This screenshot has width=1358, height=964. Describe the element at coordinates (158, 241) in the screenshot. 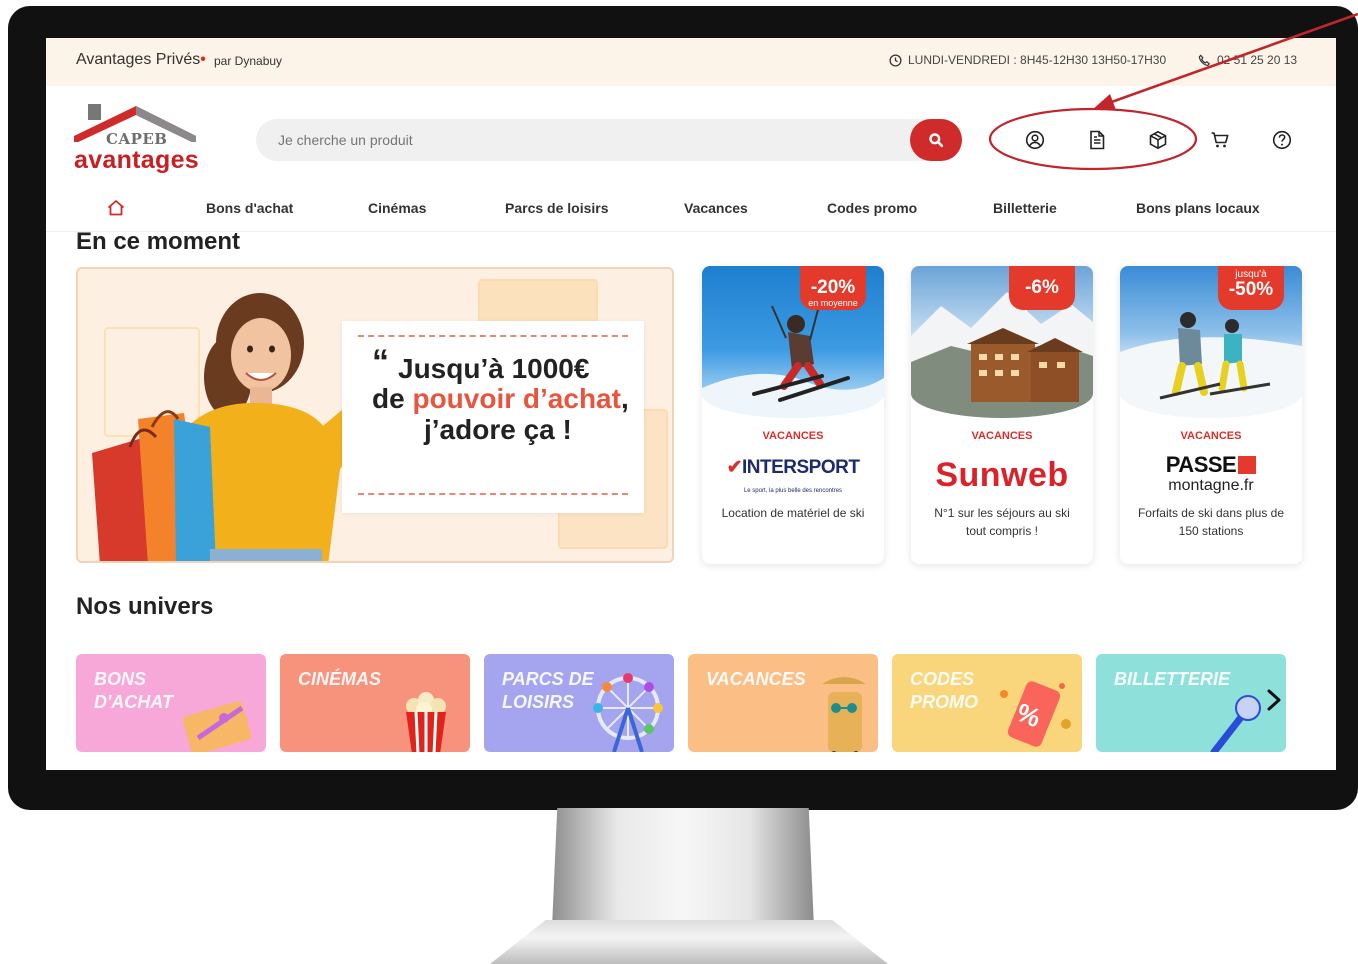

I see `section-title-moment: En ce moment` at that location.